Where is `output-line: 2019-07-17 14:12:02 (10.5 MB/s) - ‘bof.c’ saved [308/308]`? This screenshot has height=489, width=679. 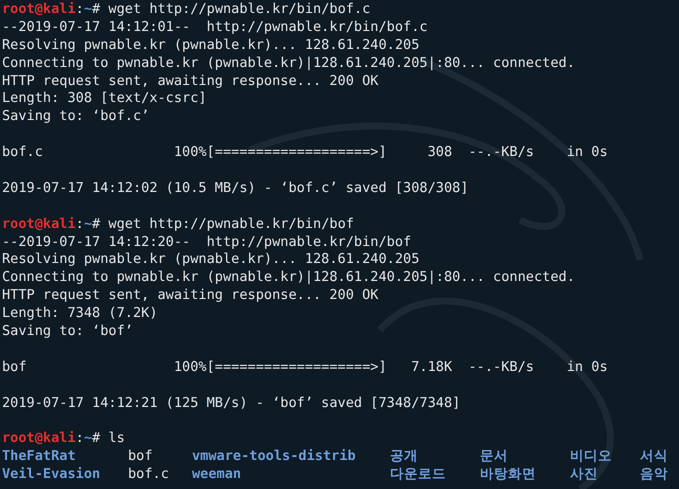
output-line: 2019-07-17 14:12:02 (10.5 MB/s) - ‘bof.c’ saved [308/308] is located at coordinates (235, 188).